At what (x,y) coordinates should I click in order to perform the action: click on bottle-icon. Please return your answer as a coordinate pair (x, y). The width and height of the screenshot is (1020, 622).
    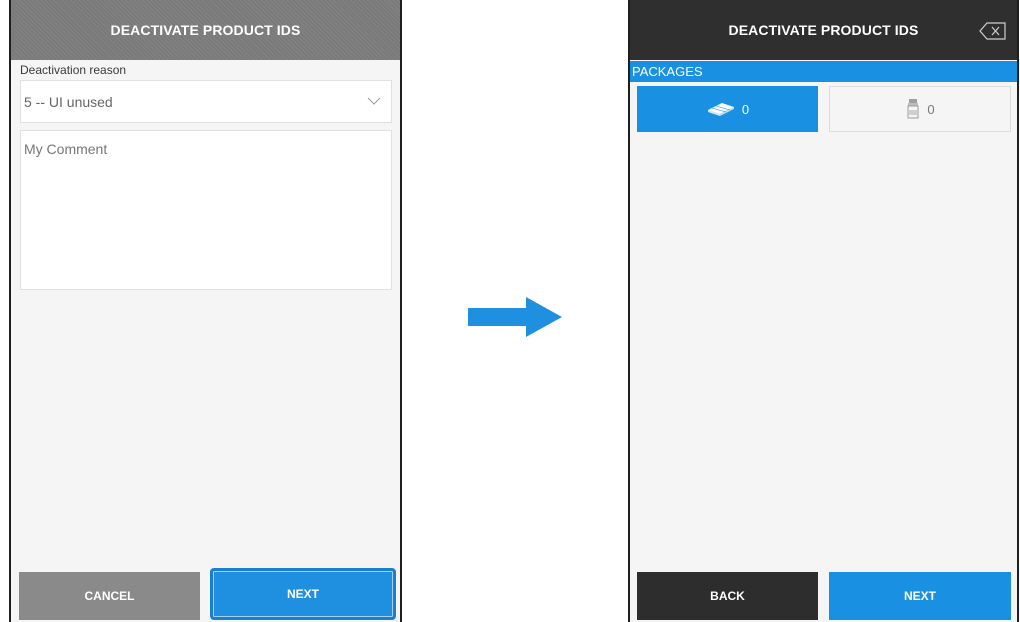
    Looking at the image, I should click on (913, 109).